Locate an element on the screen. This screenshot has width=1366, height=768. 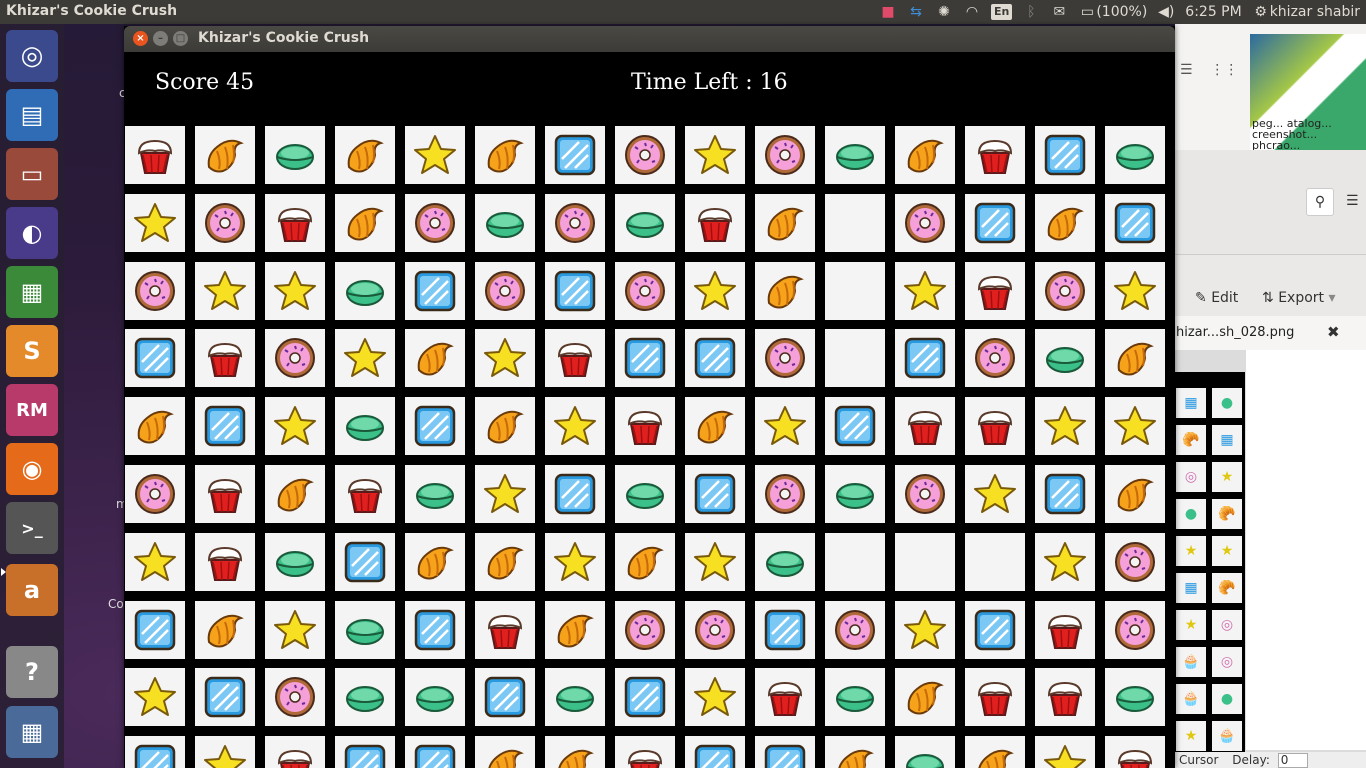
file-manager-icon: ▭ is located at coordinates (32, 174).